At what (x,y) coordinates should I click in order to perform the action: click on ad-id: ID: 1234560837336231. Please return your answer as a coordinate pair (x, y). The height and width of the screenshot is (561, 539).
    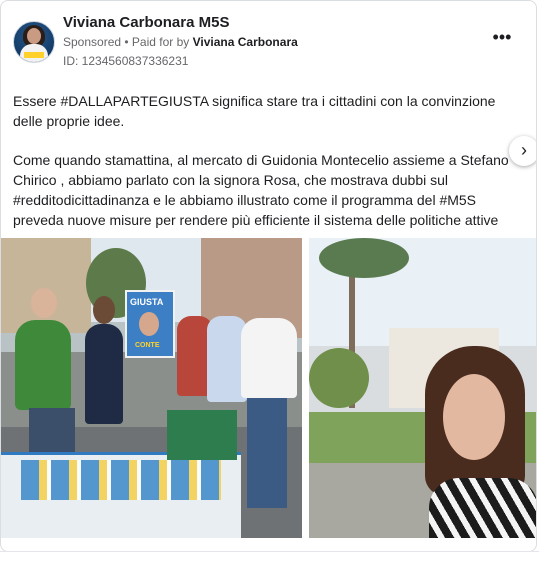
    Looking at the image, I should click on (126, 61).